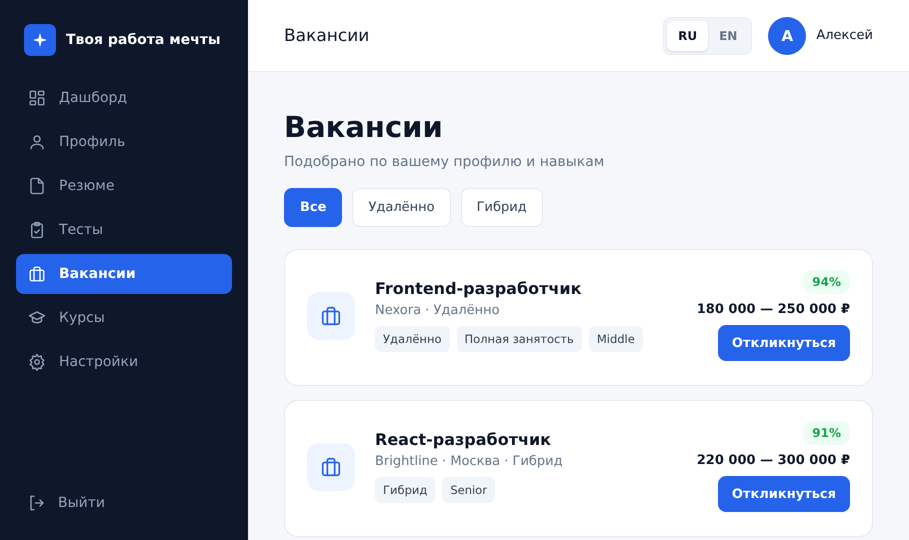 Image resolution: width=909 pixels, height=540 pixels. Describe the element at coordinates (687, 35) in the screenshot. I see `language-option: RU` at that location.